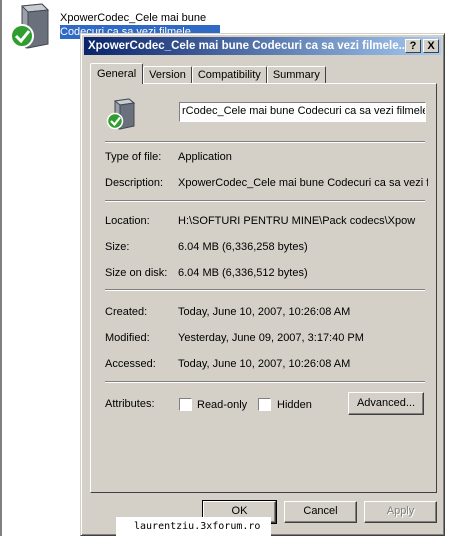  What do you see at coordinates (193, 526) in the screenshot?
I see `watermark: laurentziu.3xforum.ro` at bounding box center [193, 526].